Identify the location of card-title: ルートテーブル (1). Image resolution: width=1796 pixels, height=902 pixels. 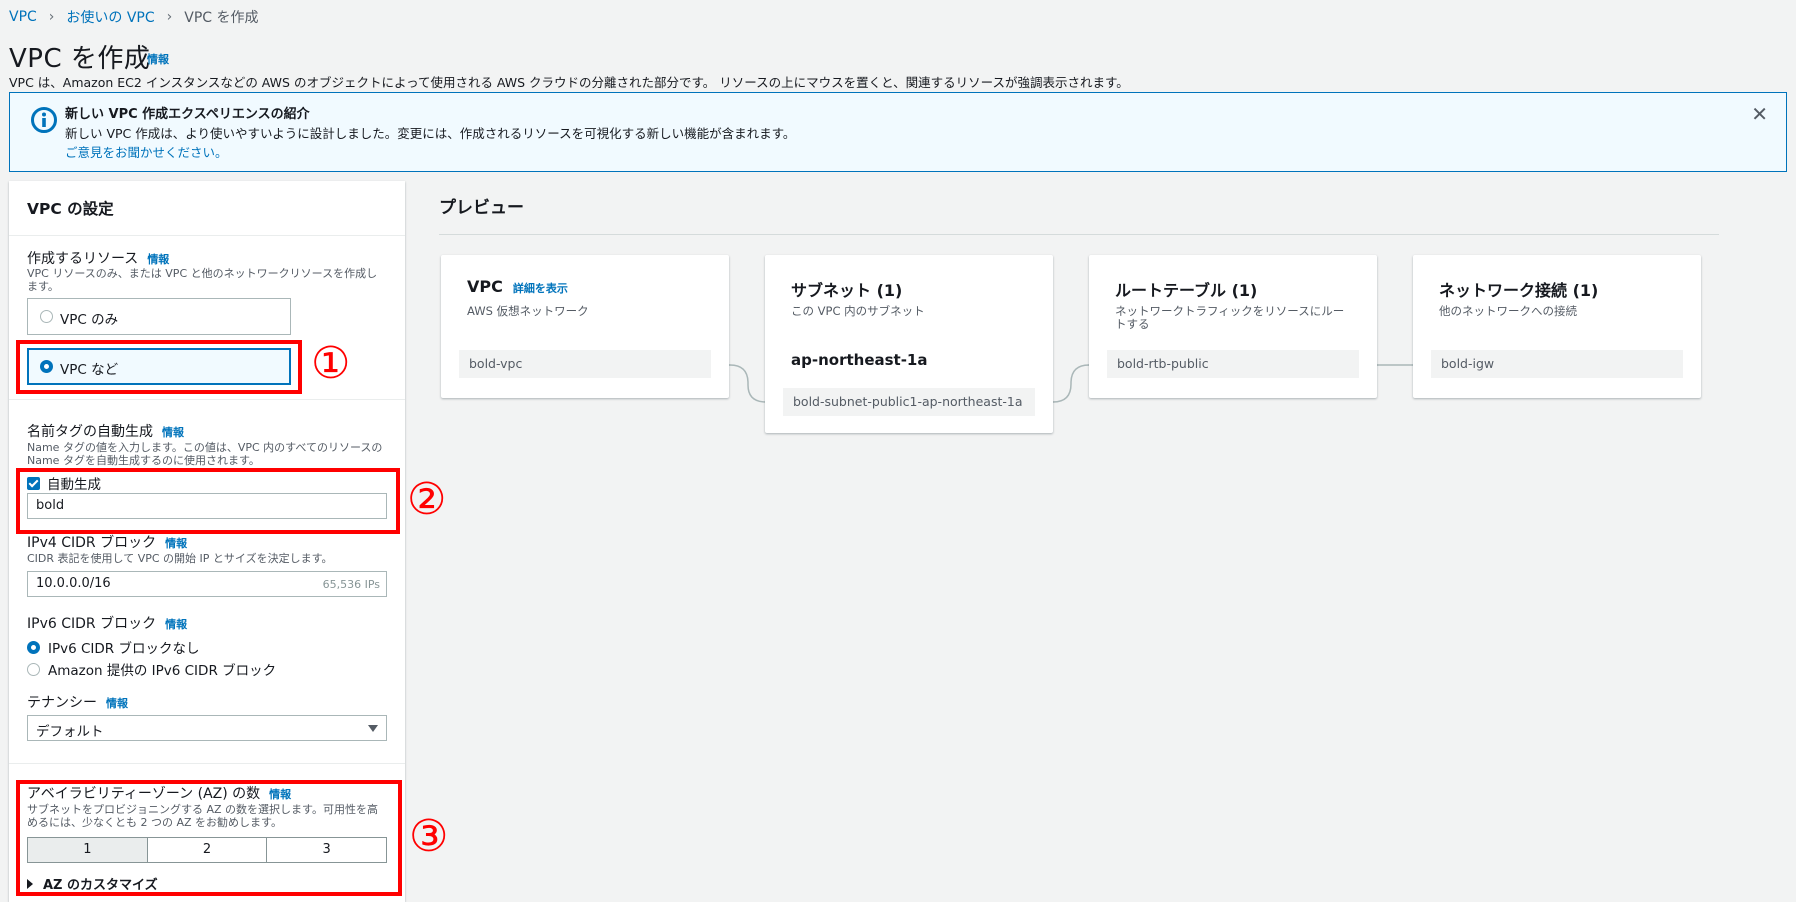
(1186, 290).